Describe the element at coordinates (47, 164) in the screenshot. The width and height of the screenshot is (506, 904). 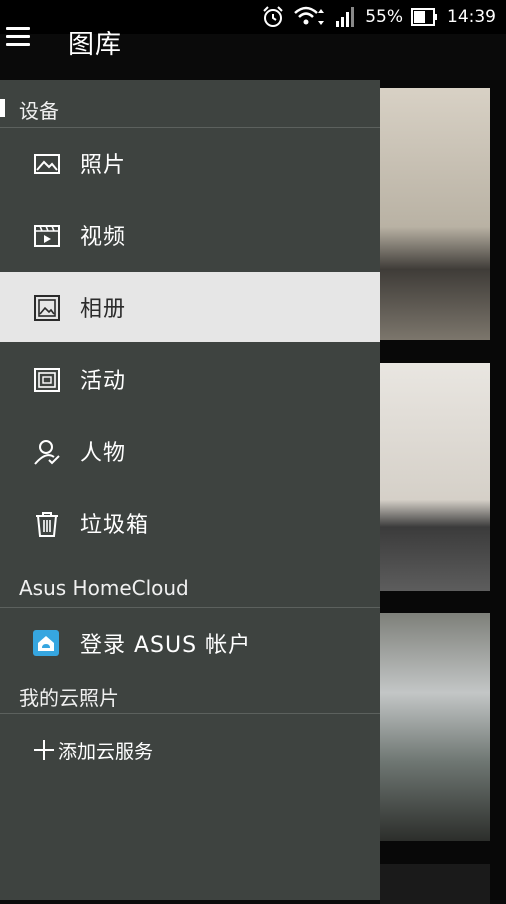
I see `photo-icon` at that location.